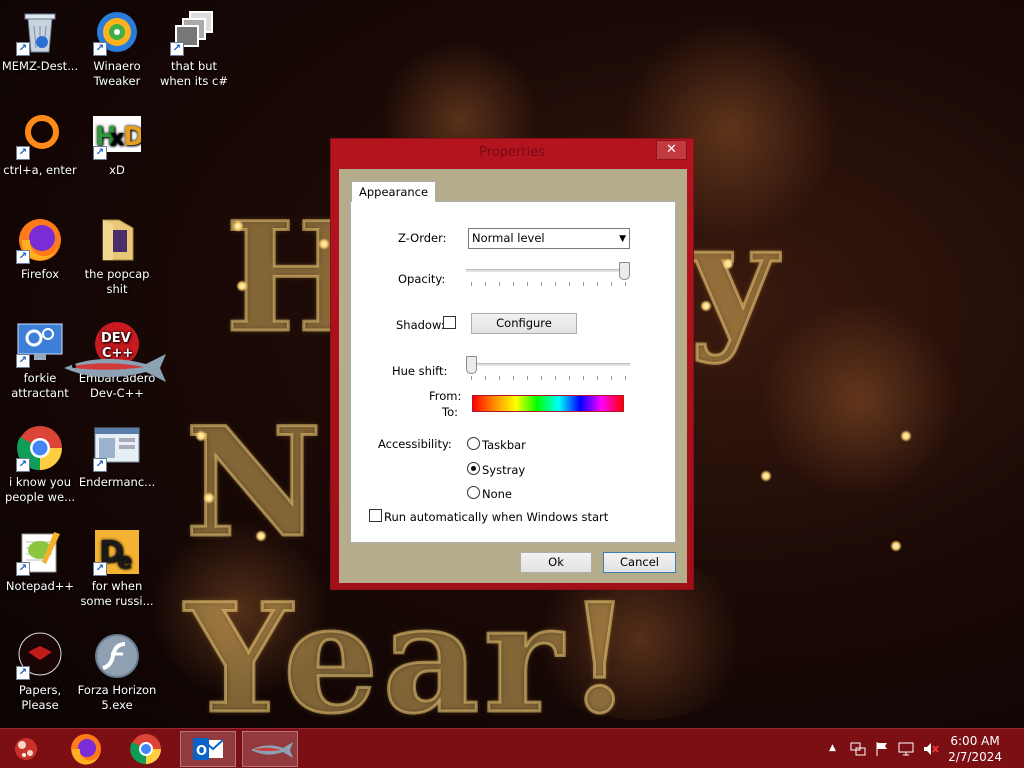  I want to click on to-label: To:, so click(450, 412).